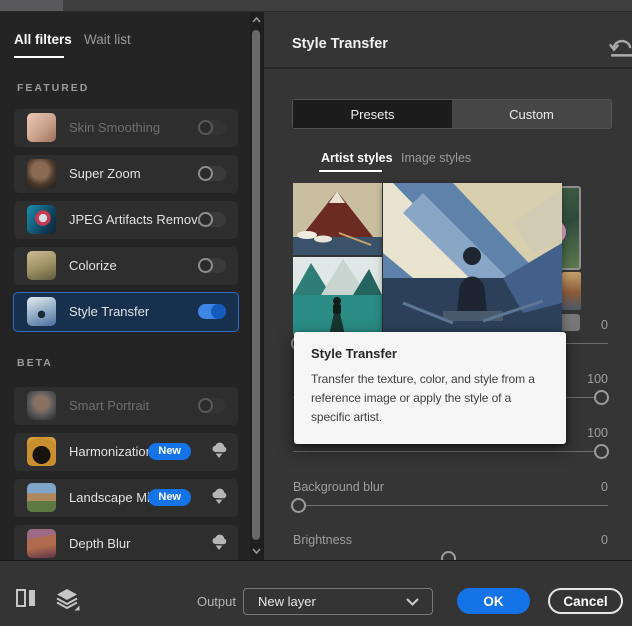 This screenshot has height=626, width=632. I want to click on filter-item-jpeg-artifacts-removal: JPEG Artifacts Removal, so click(126, 220).